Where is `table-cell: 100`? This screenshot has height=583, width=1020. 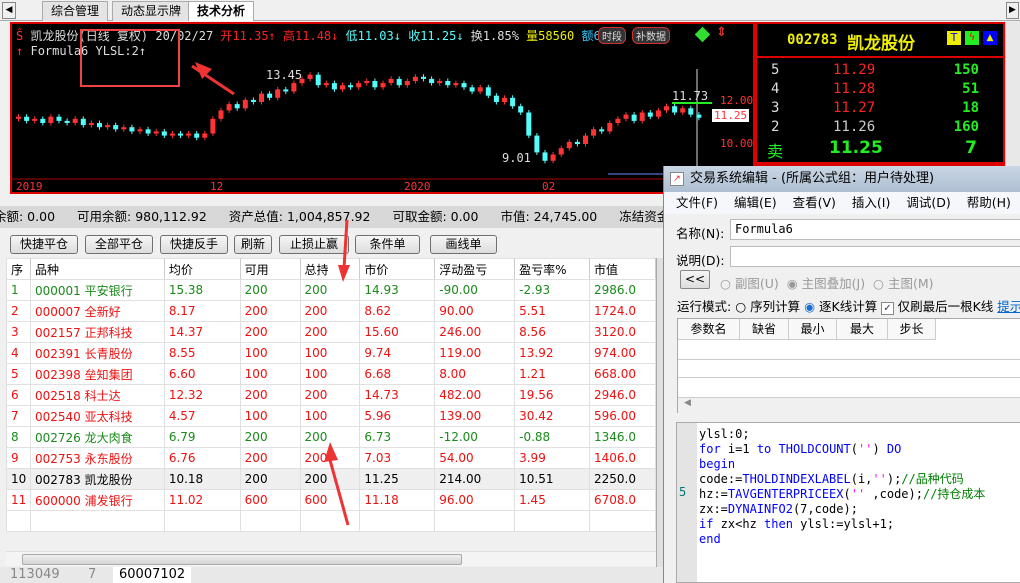 table-cell: 100 is located at coordinates (270, 353).